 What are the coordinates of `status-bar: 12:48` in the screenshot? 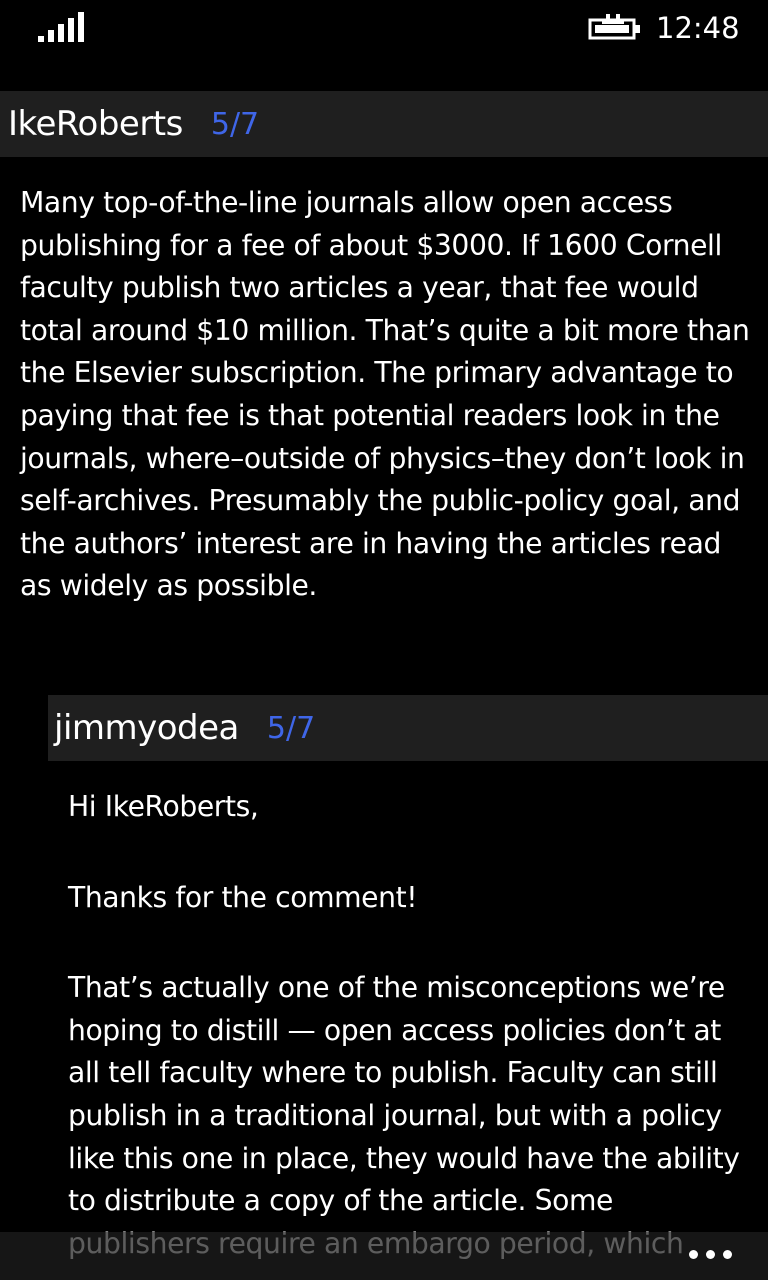 It's located at (384, 28).